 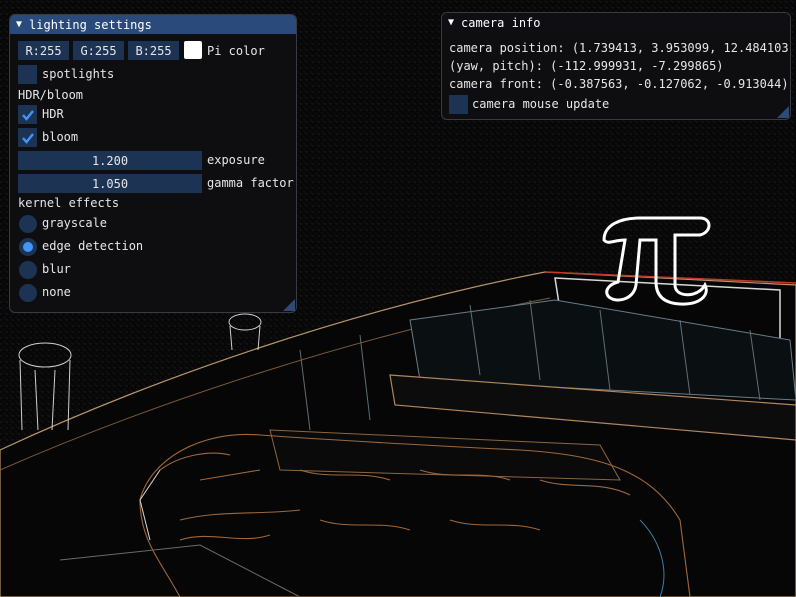 What do you see at coordinates (27, 74) in the screenshot?
I see `spotlights-checkbox` at bounding box center [27, 74].